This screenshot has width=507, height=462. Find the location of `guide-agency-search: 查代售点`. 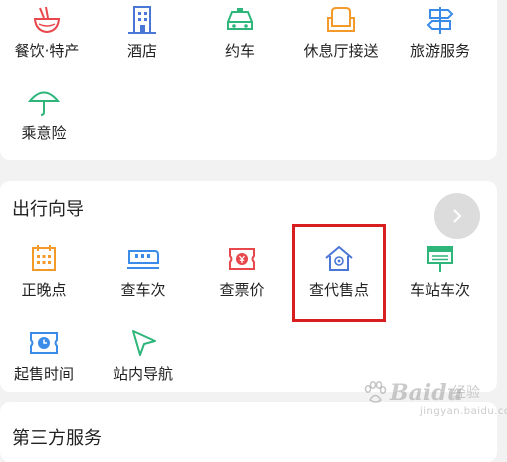

guide-agency-search: 查代售点 is located at coordinates (339, 278).